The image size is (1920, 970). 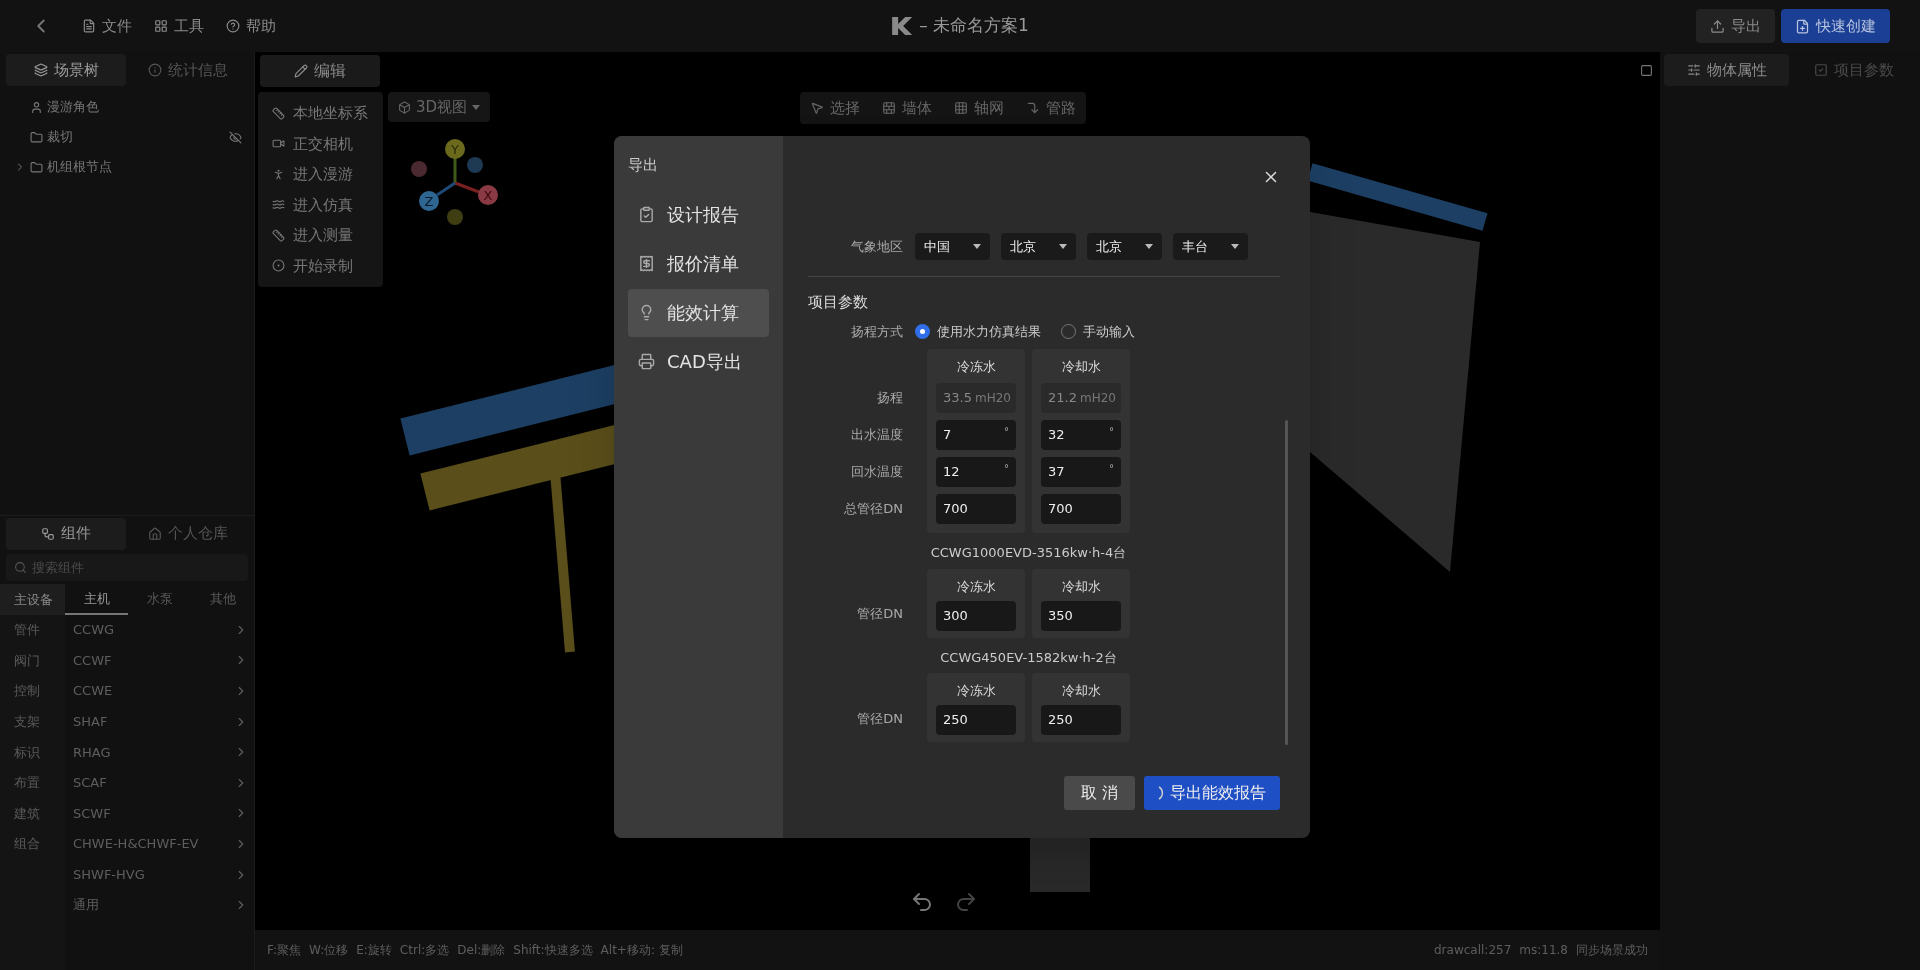 What do you see at coordinates (553, 950) in the screenshot?
I see `shortcut-hint: Shift:快速多选` at bounding box center [553, 950].